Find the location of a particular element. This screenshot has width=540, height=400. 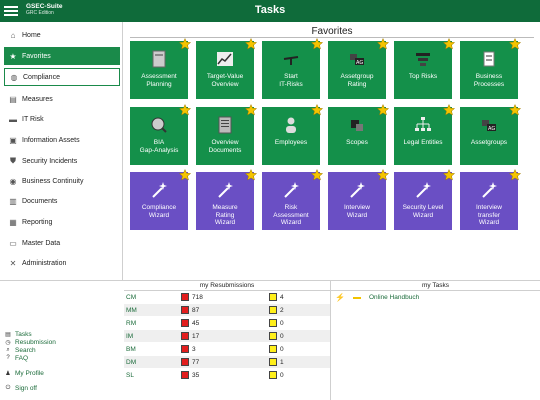

link-resubmission: ◷ Resubmission is located at coordinates (62, 342).